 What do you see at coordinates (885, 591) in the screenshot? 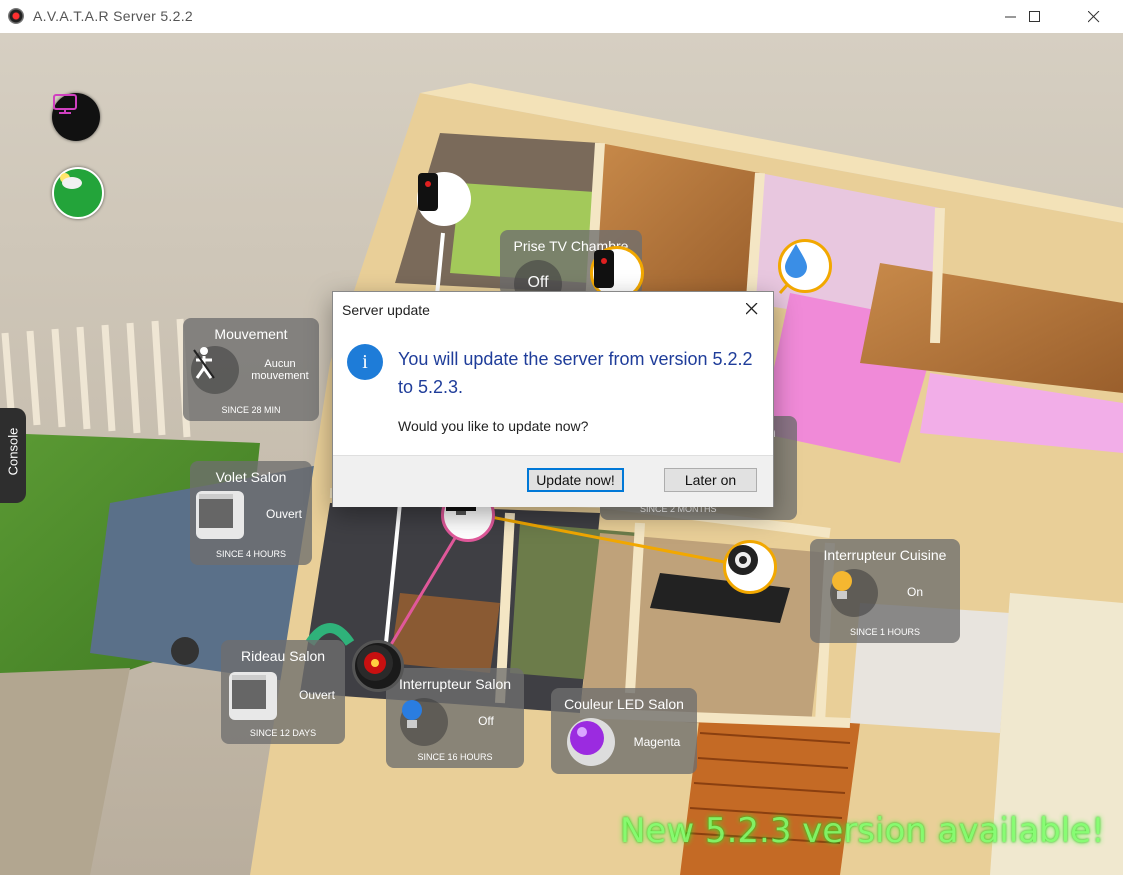
I see `widget-interrupteur-cuisine: Interrupteur Cuisine On SINCE 1 HOURS` at bounding box center [885, 591].